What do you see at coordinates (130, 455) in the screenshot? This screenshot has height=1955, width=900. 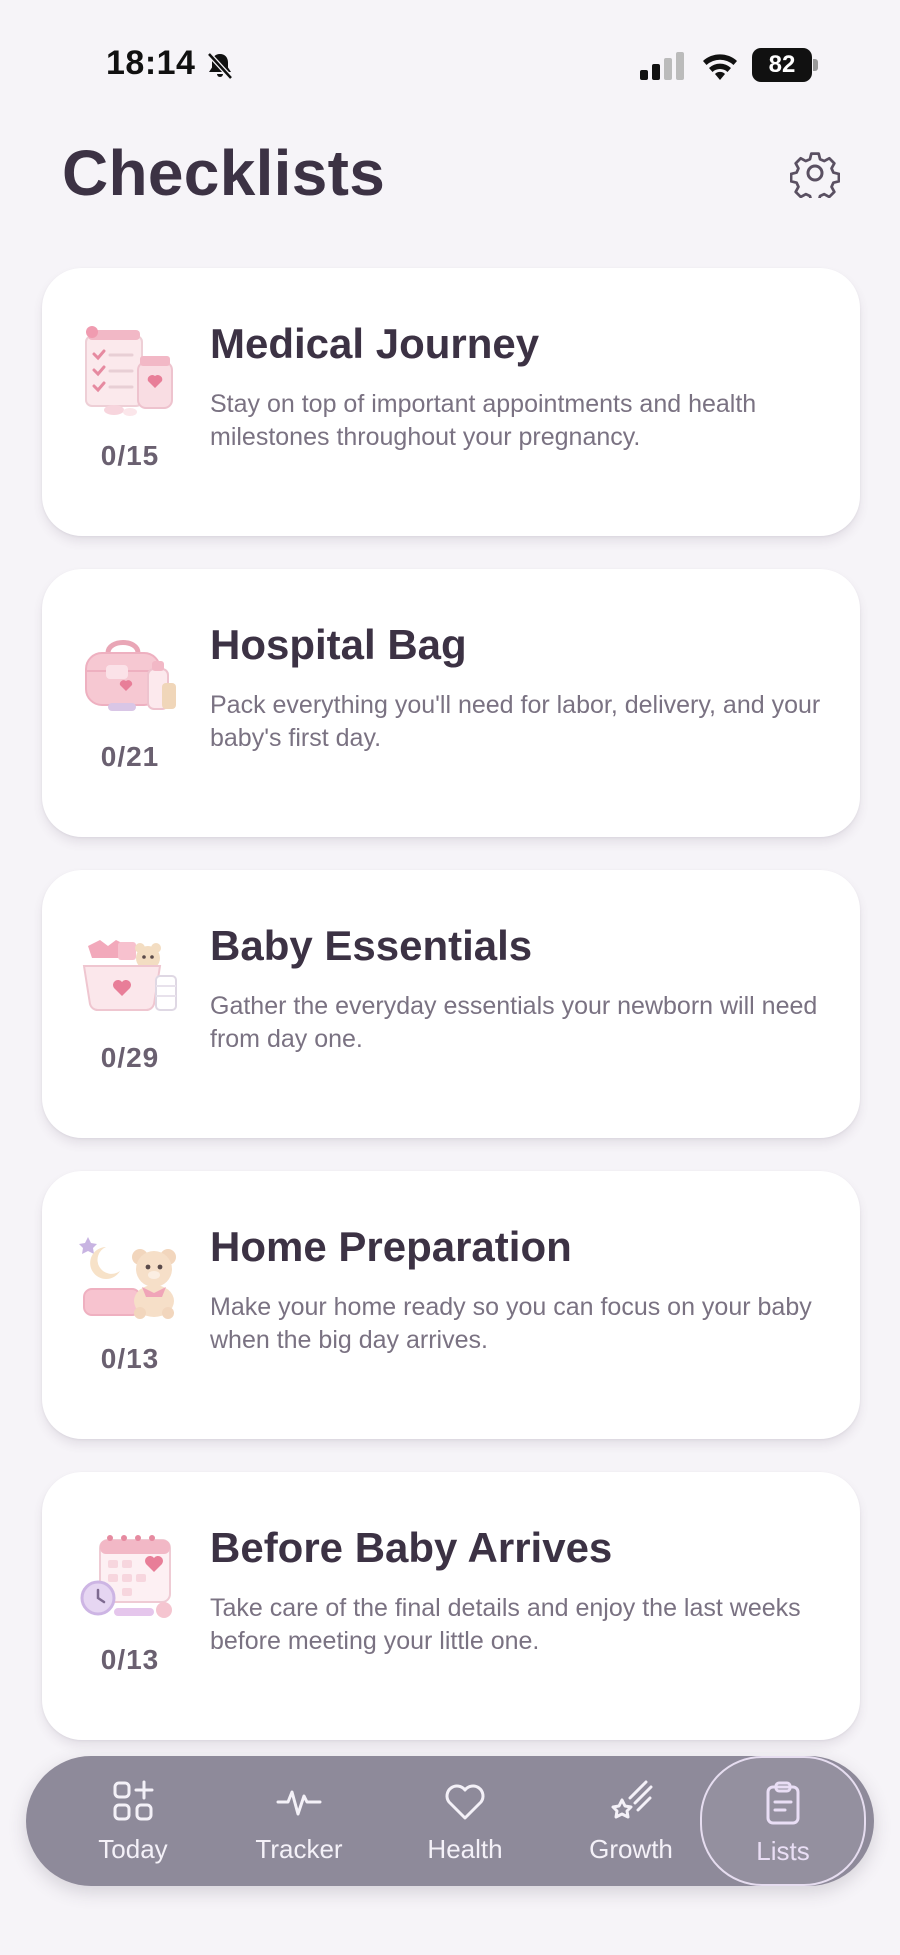 I see `checklist-progress: 0/15` at bounding box center [130, 455].